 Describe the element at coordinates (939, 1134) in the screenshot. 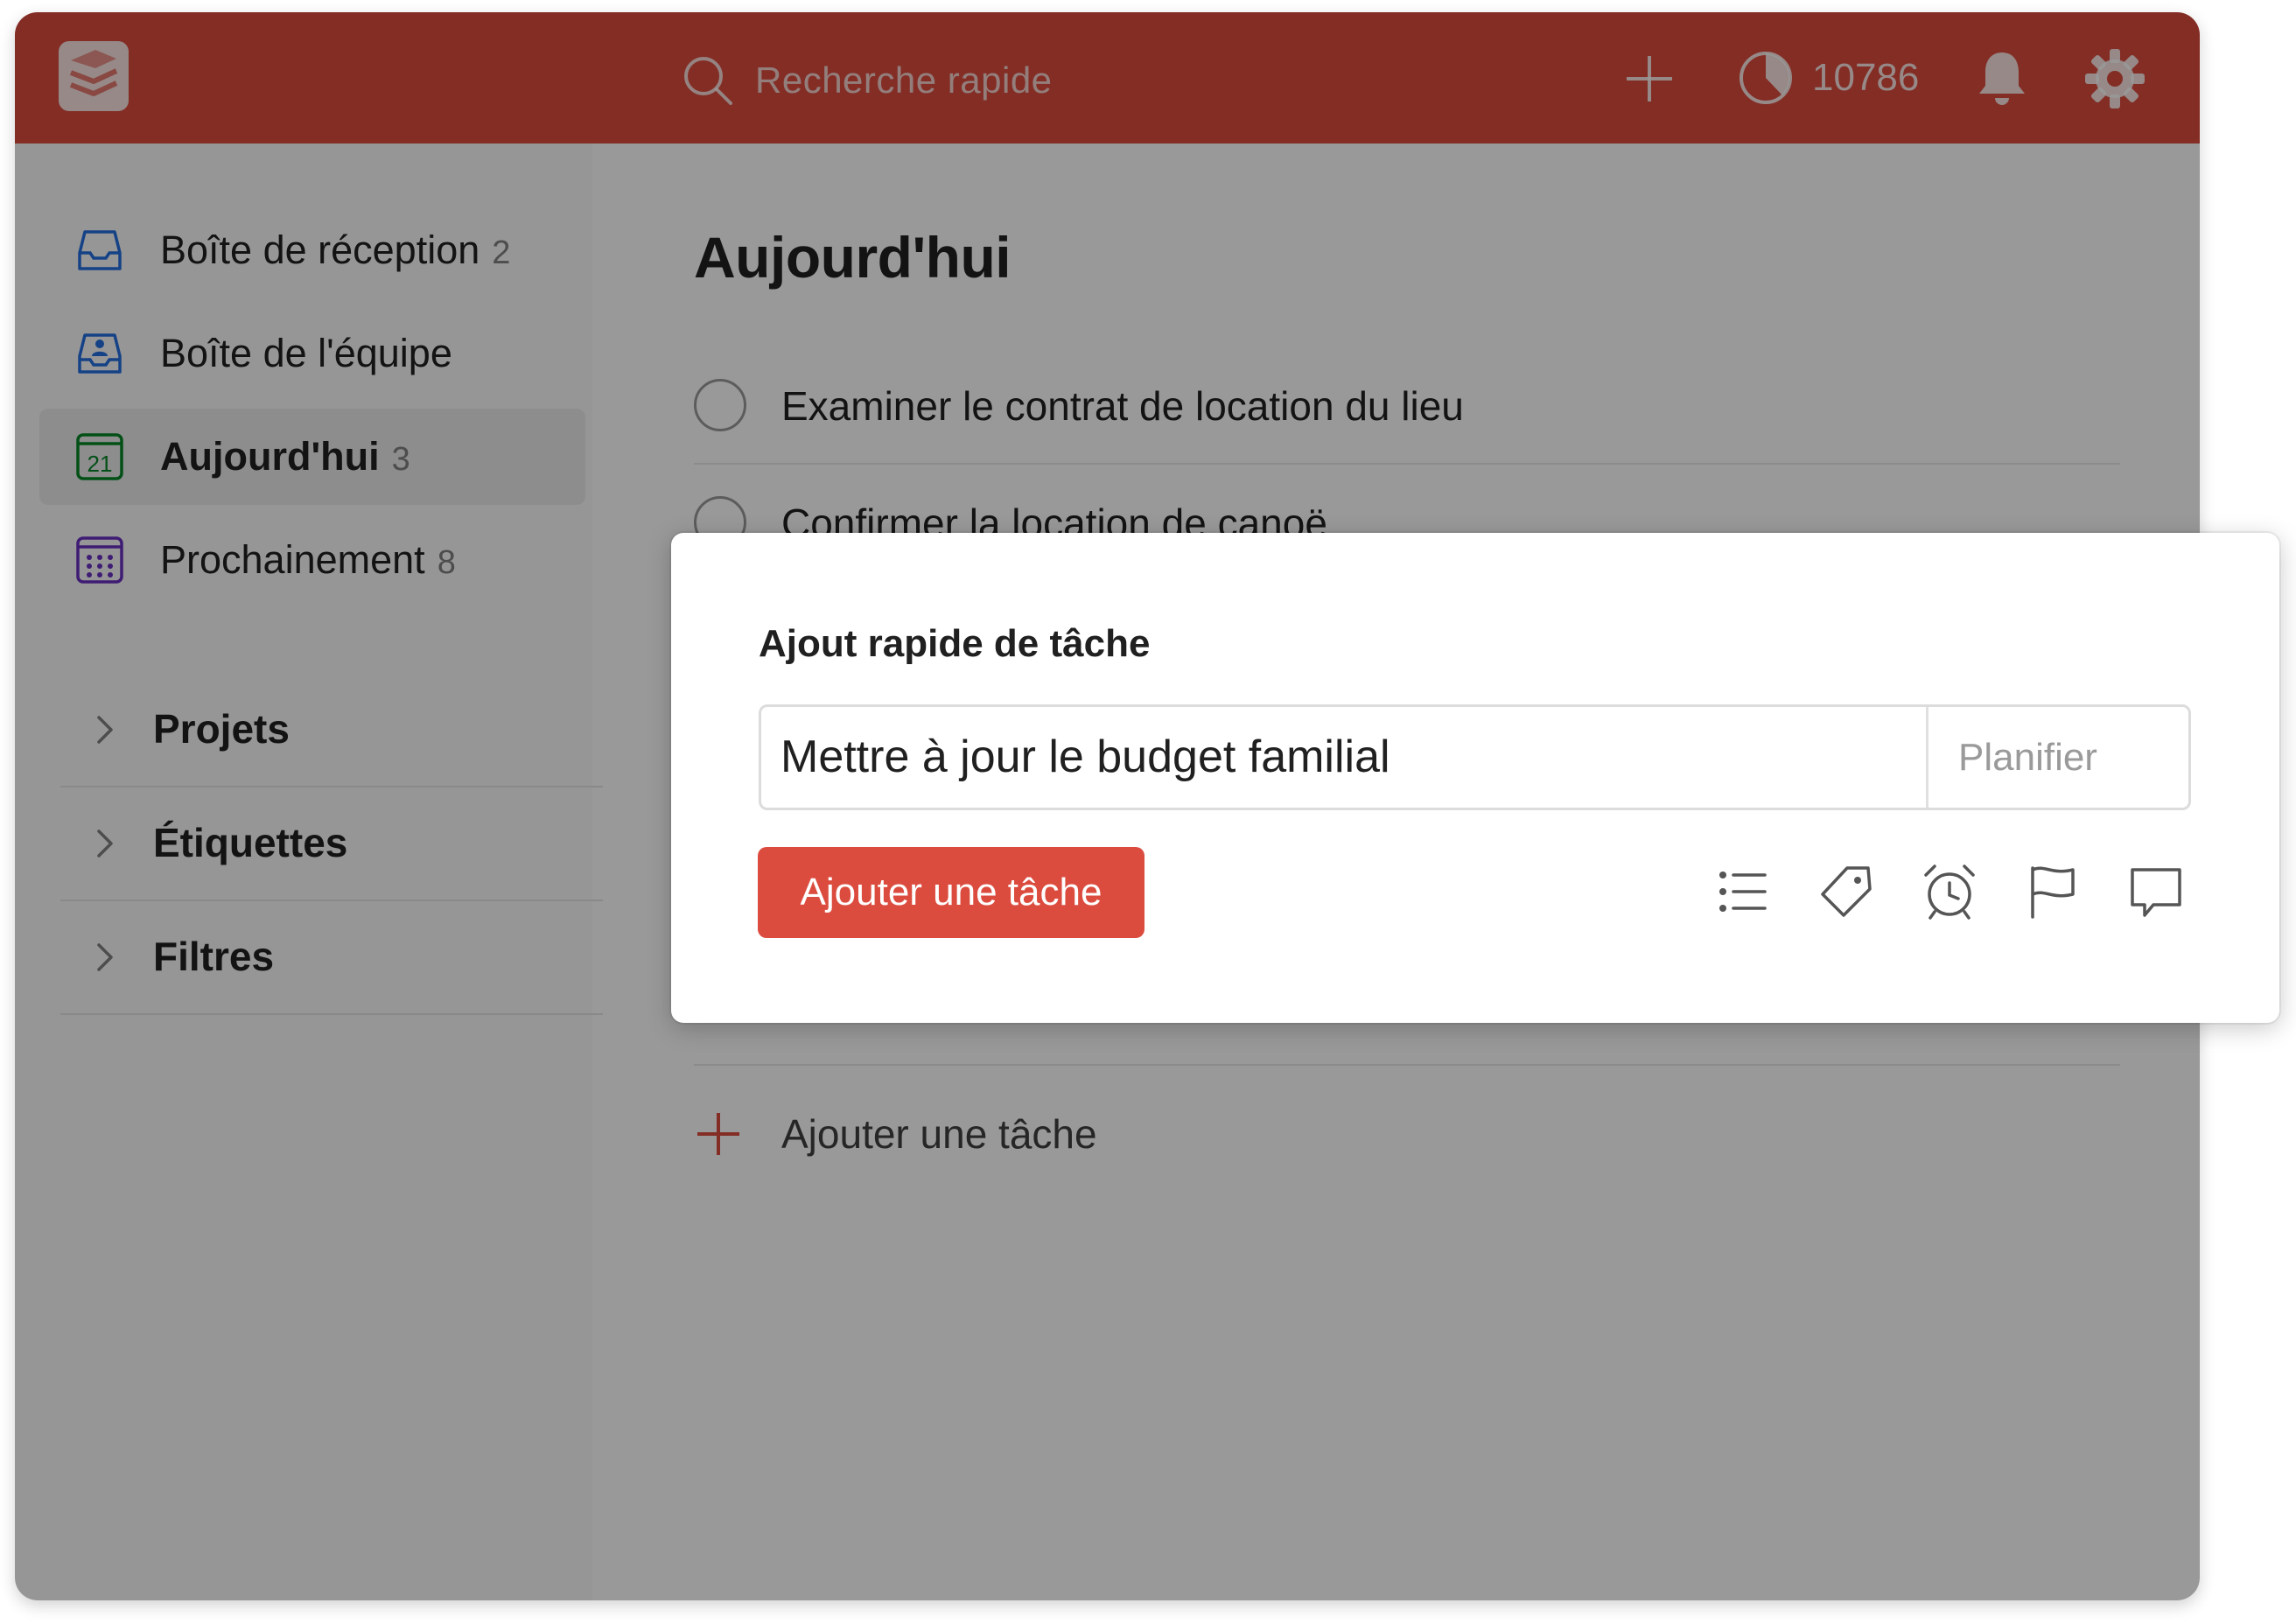

I see `add-task-label: Ajouter une tâche` at that location.